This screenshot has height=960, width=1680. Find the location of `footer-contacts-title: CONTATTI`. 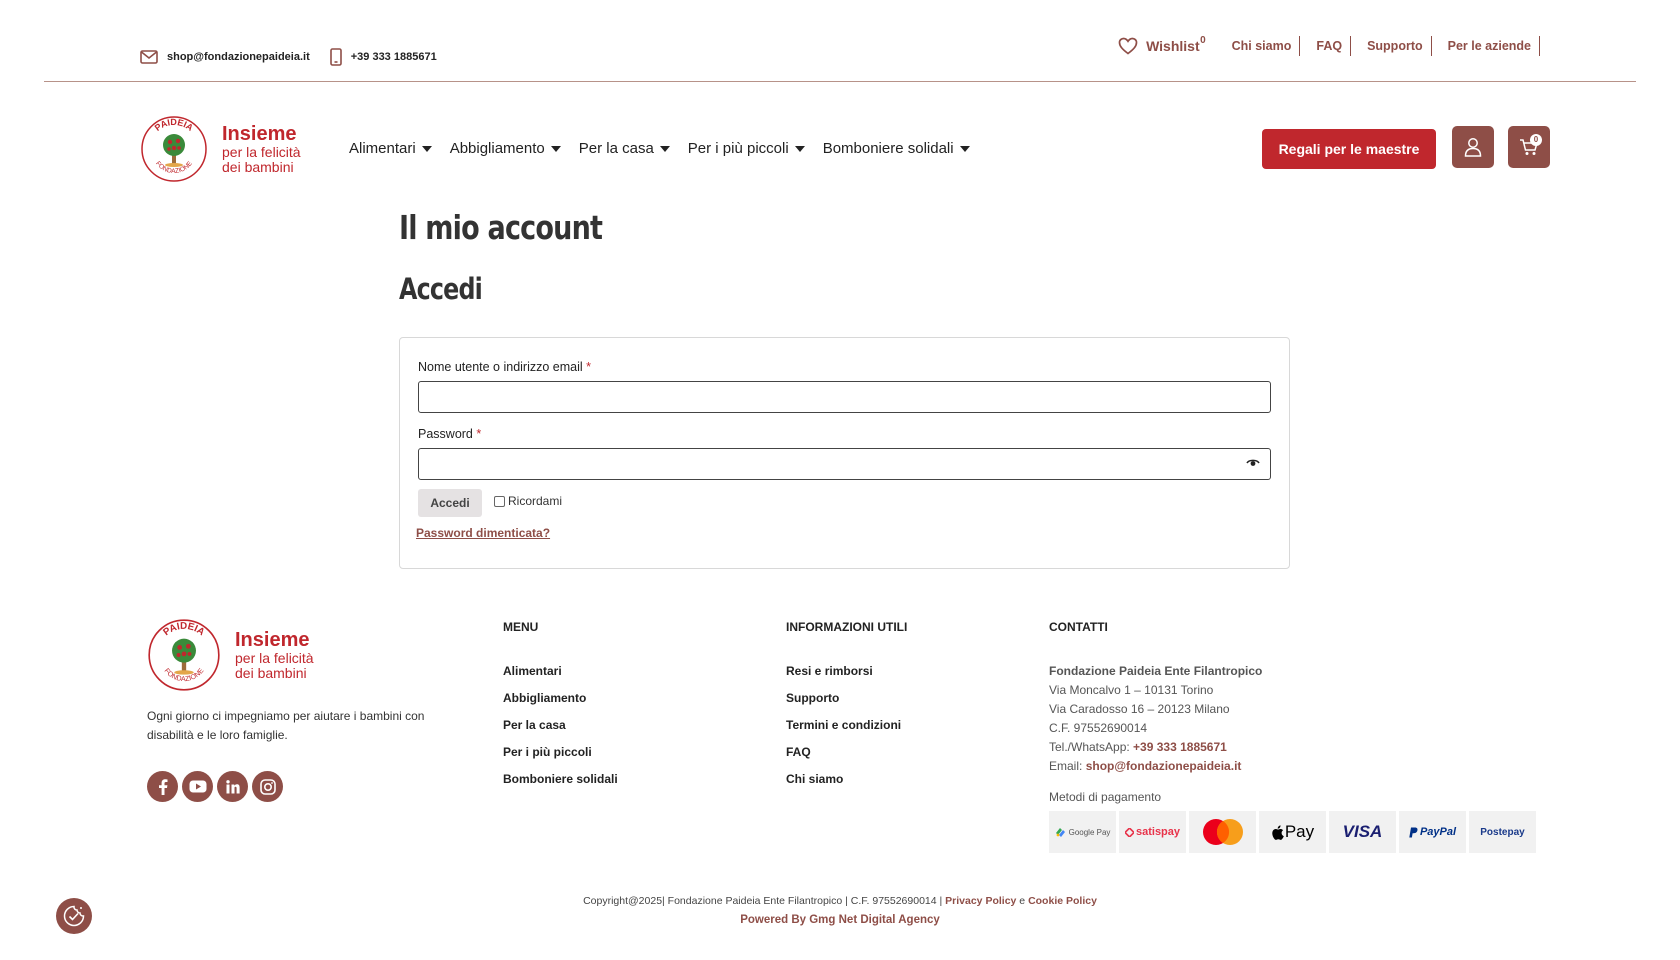

footer-contacts-title: CONTATTI is located at coordinates (1078, 627).